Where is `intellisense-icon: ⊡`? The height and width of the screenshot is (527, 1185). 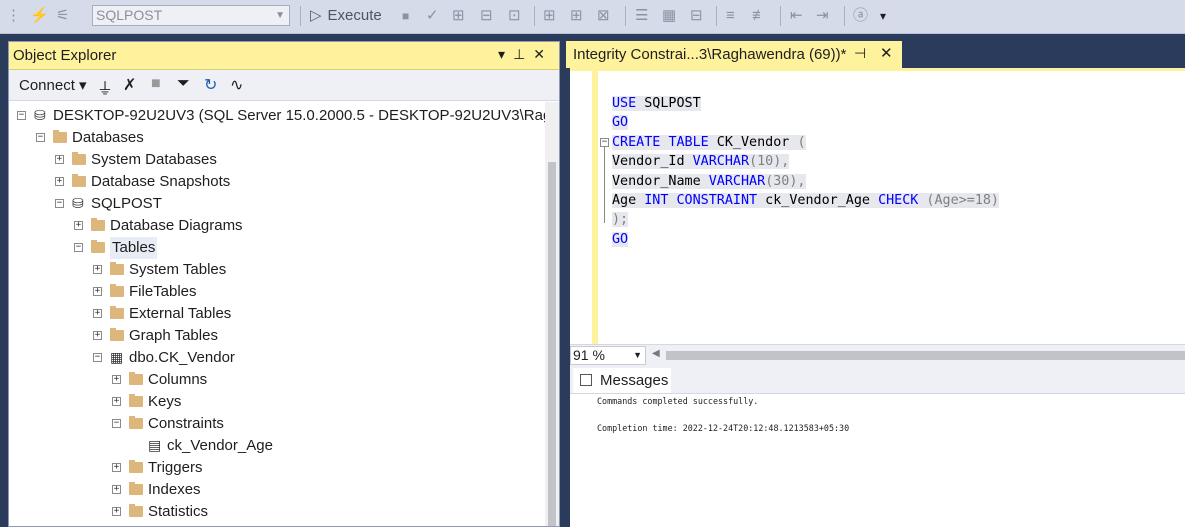
intellisense-icon: ⊡ is located at coordinates (514, 16).